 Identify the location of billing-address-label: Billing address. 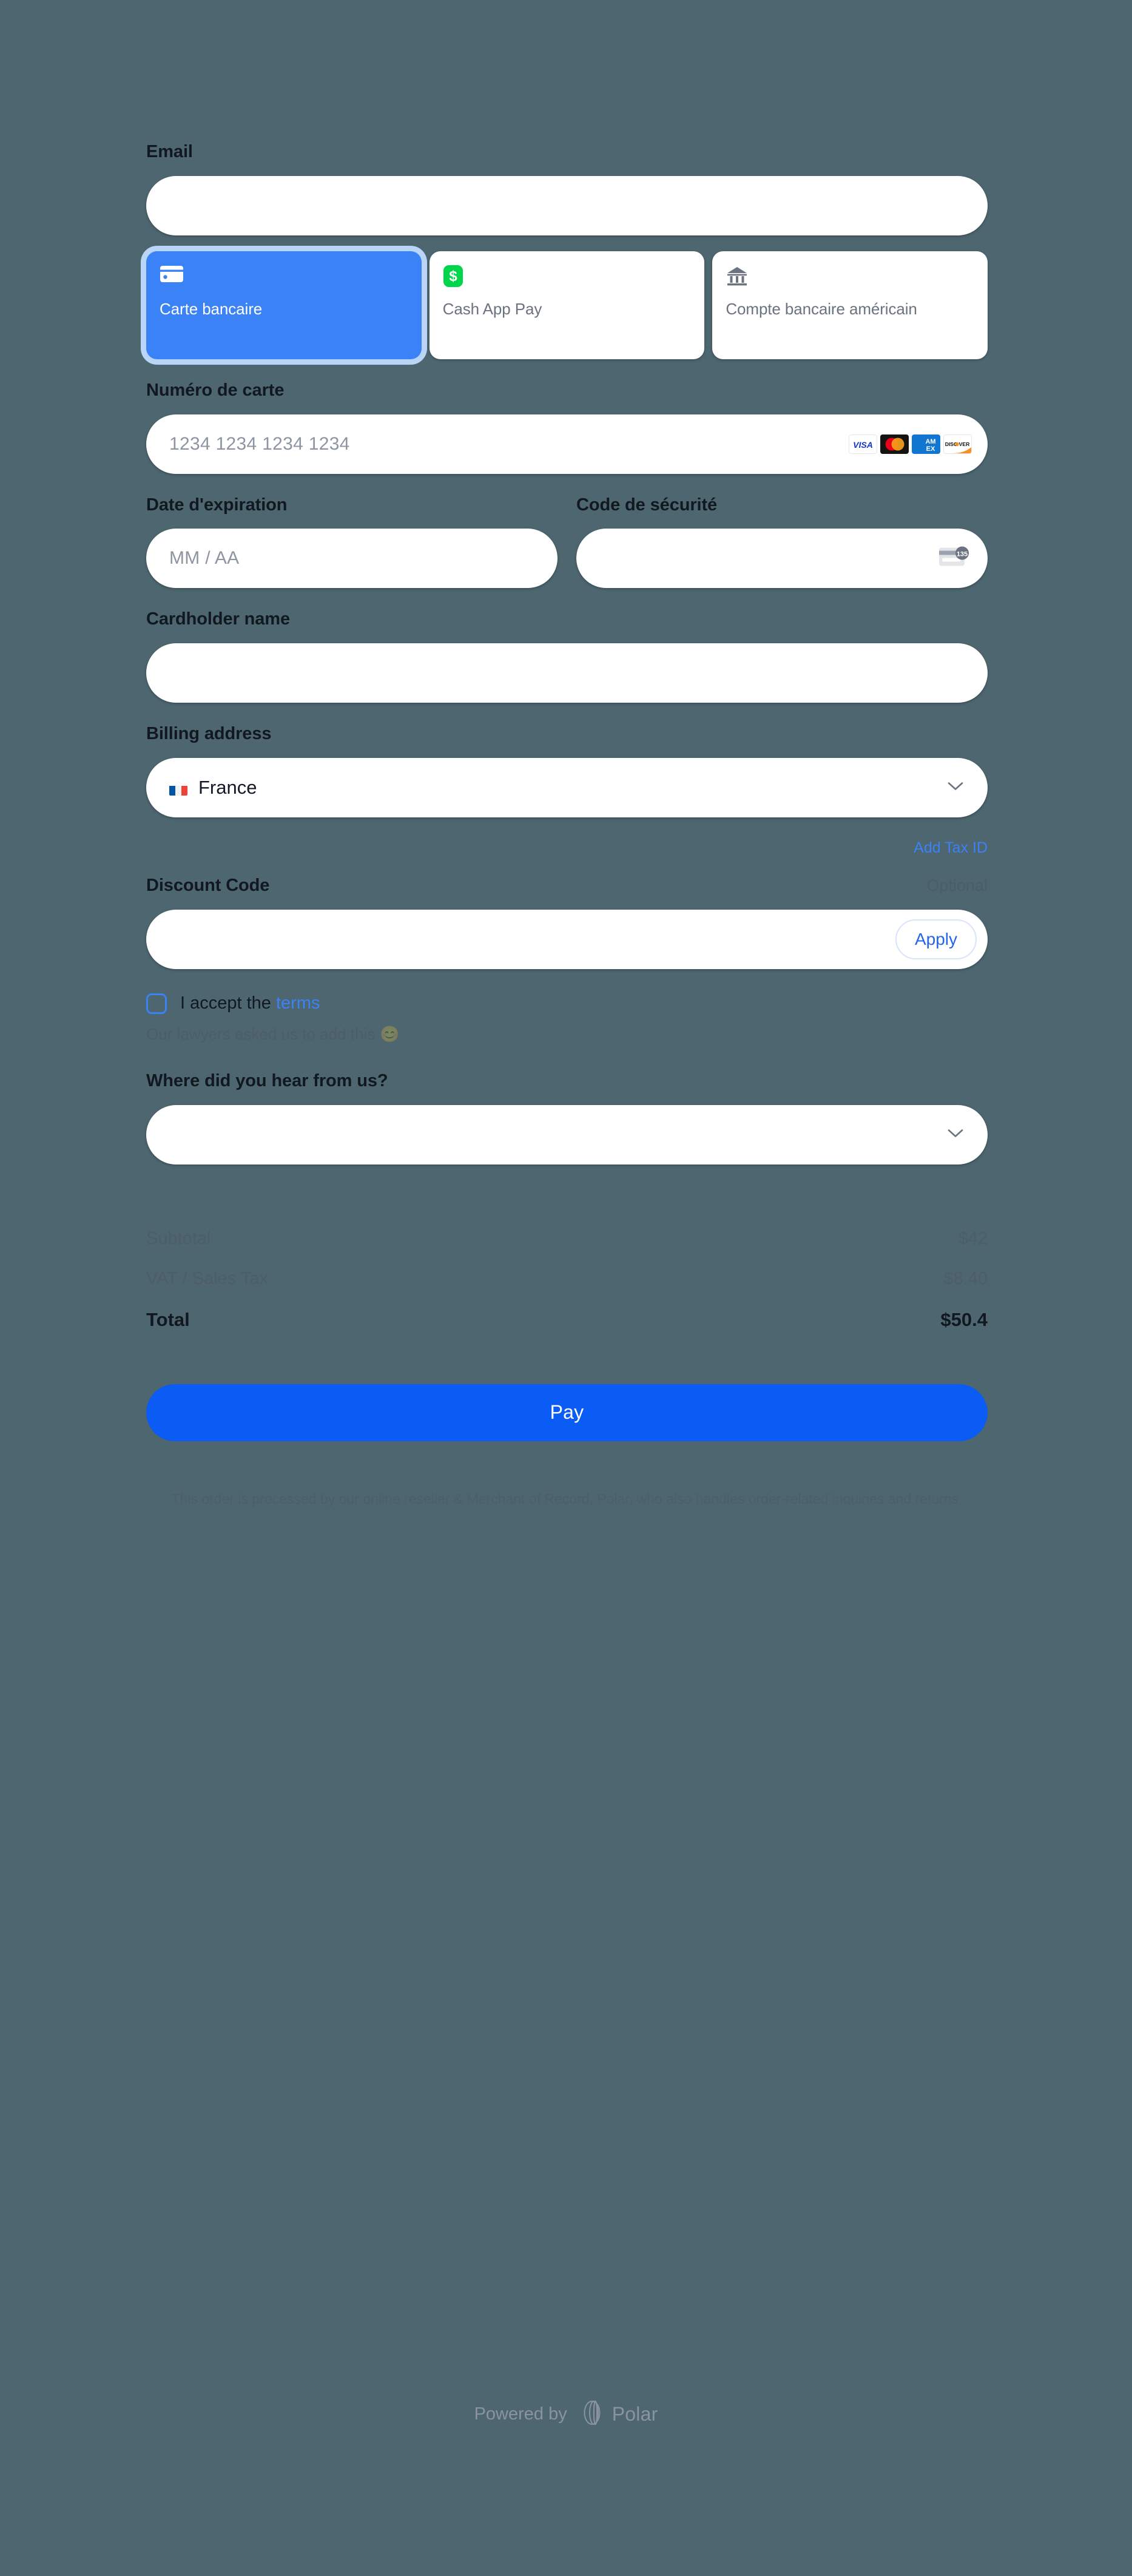
(209, 734).